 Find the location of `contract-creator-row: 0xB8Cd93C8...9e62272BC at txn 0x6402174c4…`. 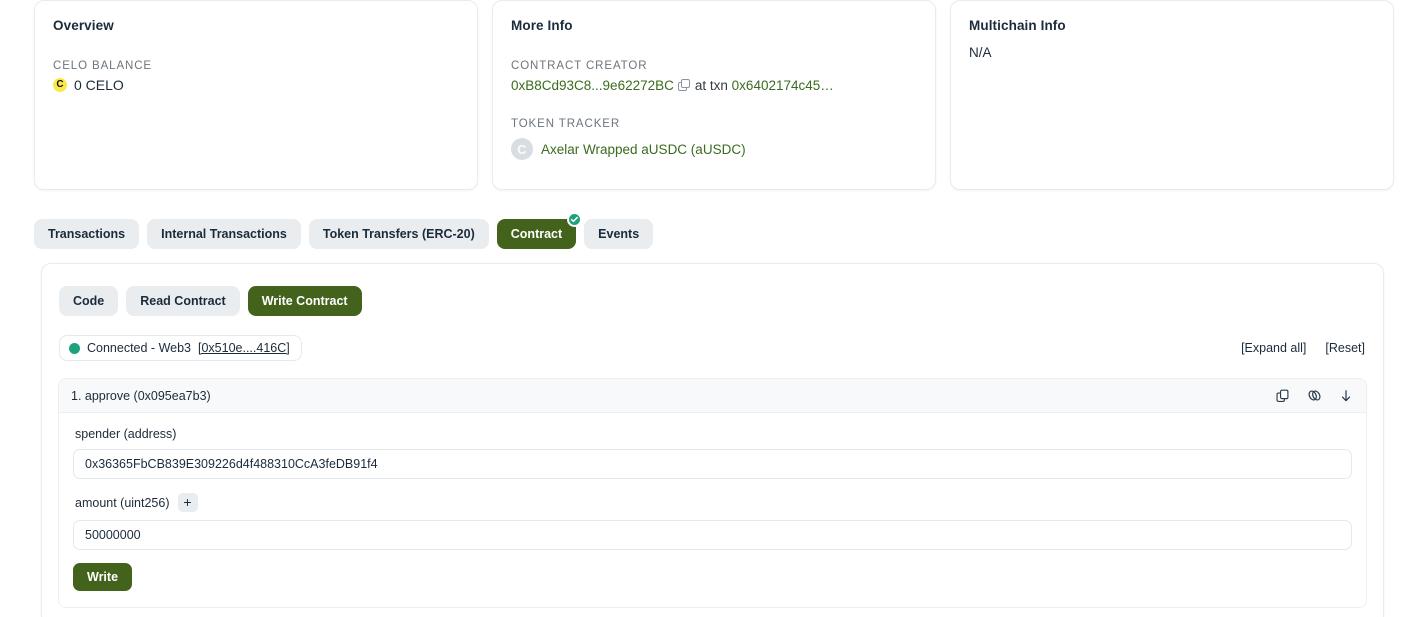

contract-creator-row: 0xB8Cd93C8...9e62272BC at txn 0x6402174c4… is located at coordinates (714, 85).